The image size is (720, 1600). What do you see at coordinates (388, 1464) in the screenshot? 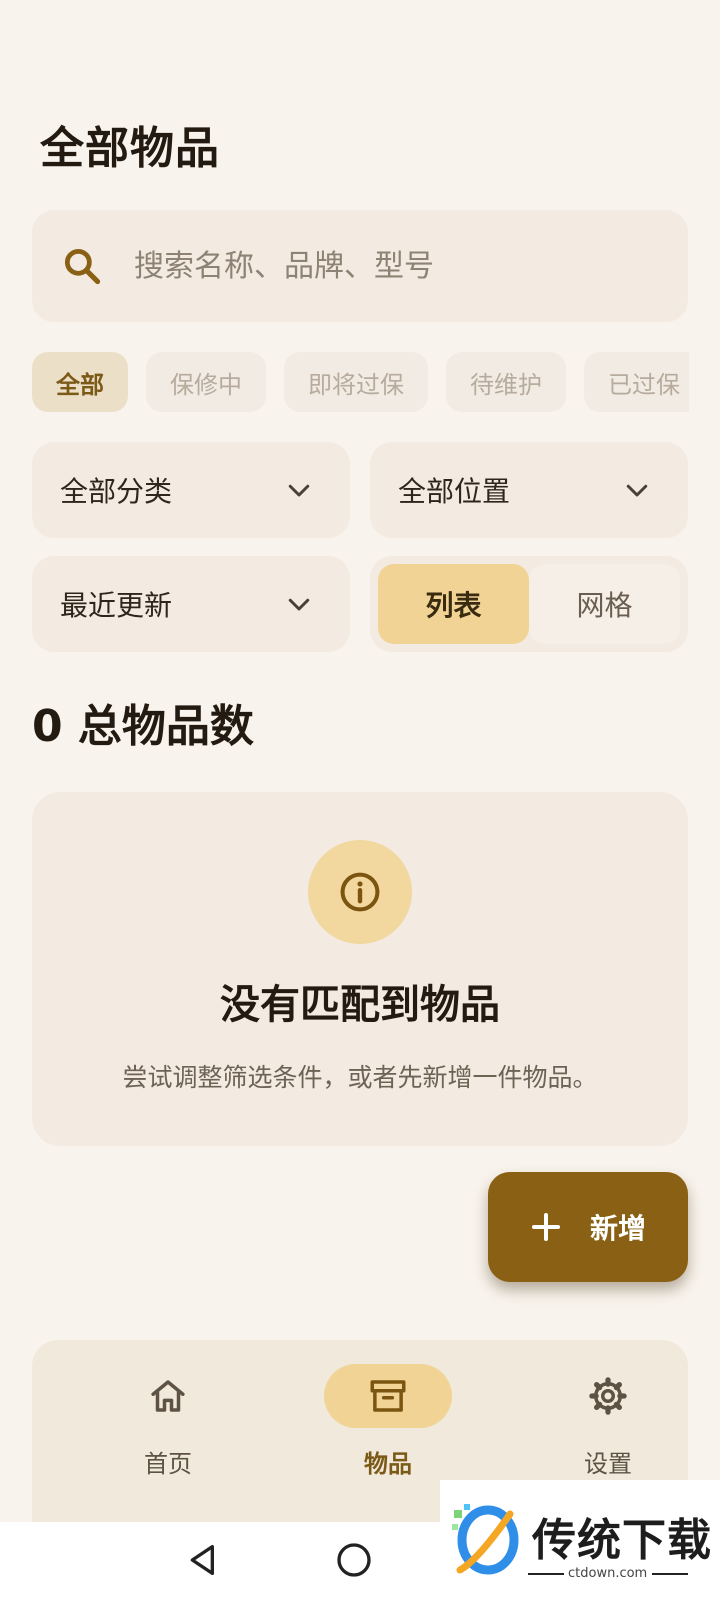
I see `nav-label-items: 物品` at bounding box center [388, 1464].